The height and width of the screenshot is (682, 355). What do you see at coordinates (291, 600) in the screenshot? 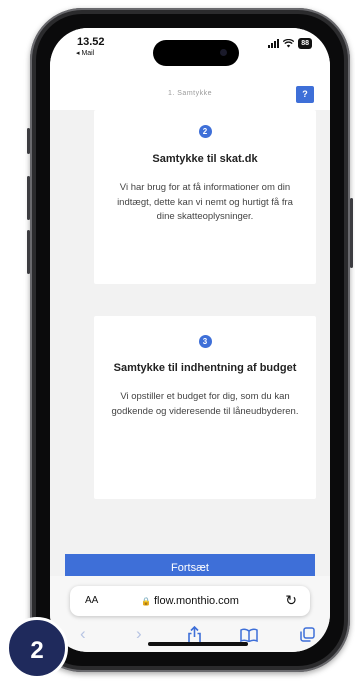
I see `reload-icon: ↻` at bounding box center [291, 600].